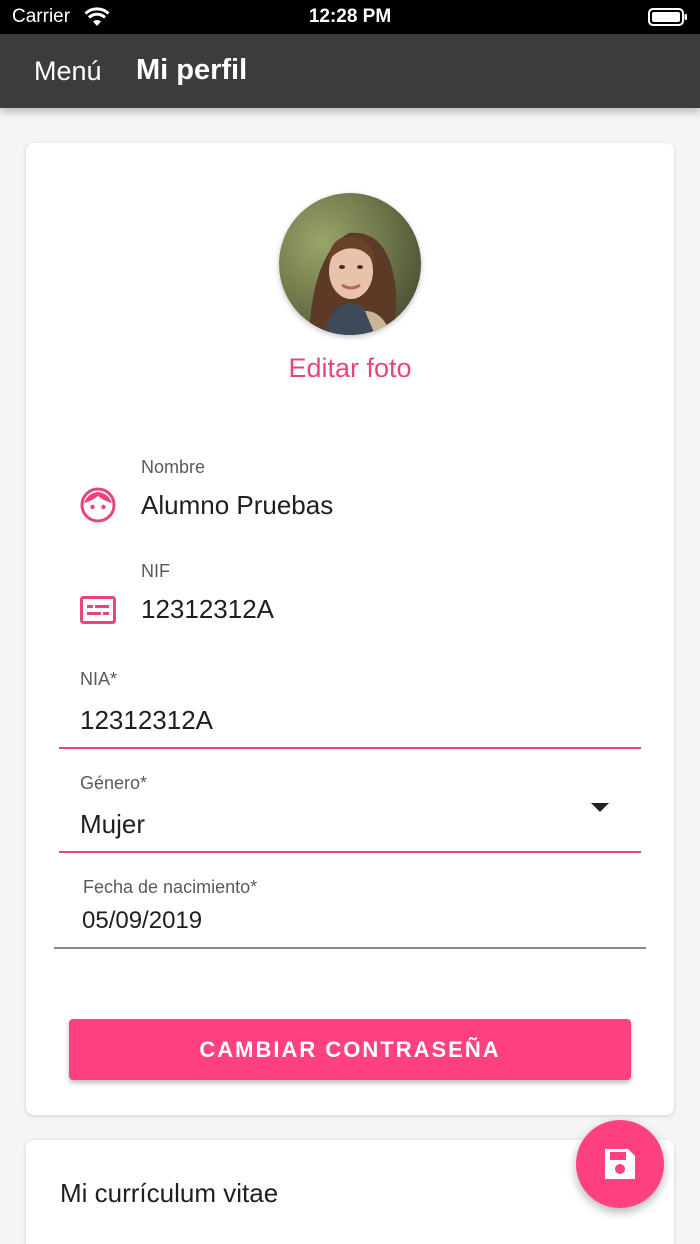 The height and width of the screenshot is (1244, 700). Describe the element at coordinates (170, 887) in the screenshot. I see `fecha-nacimiento-label: Fecha de nacimiento*` at that location.